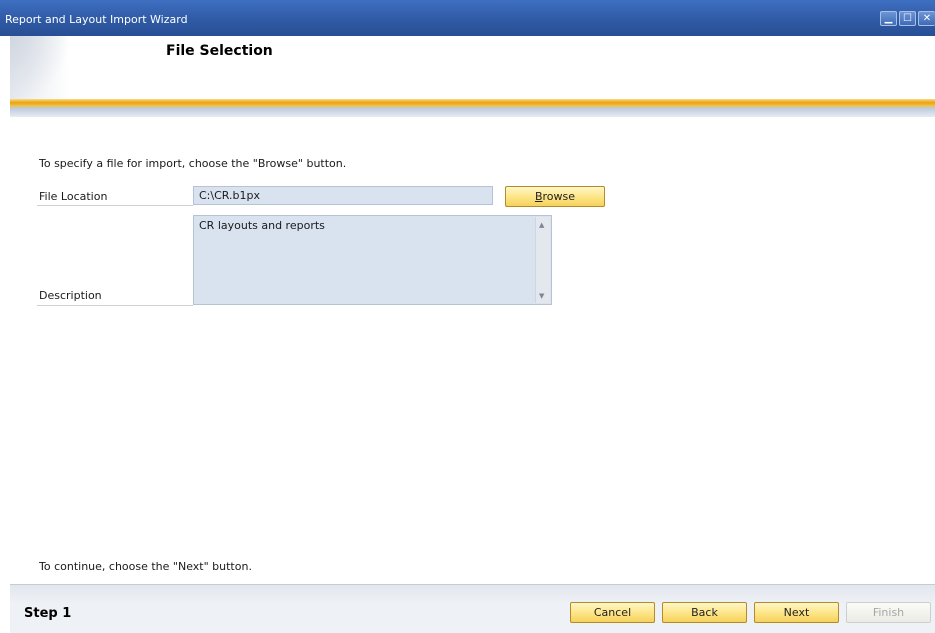  What do you see at coordinates (70, 295) in the screenshot?
I see `description-label: Description` at bounding box center [70, 295].